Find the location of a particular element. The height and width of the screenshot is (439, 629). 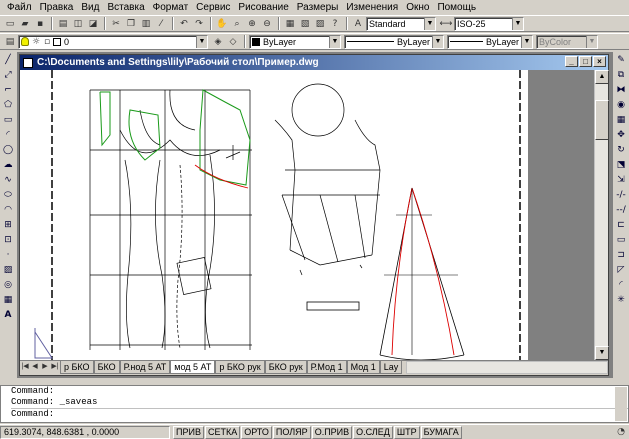

mirror-icon: ⧓ is located at coordinates (621, 90).